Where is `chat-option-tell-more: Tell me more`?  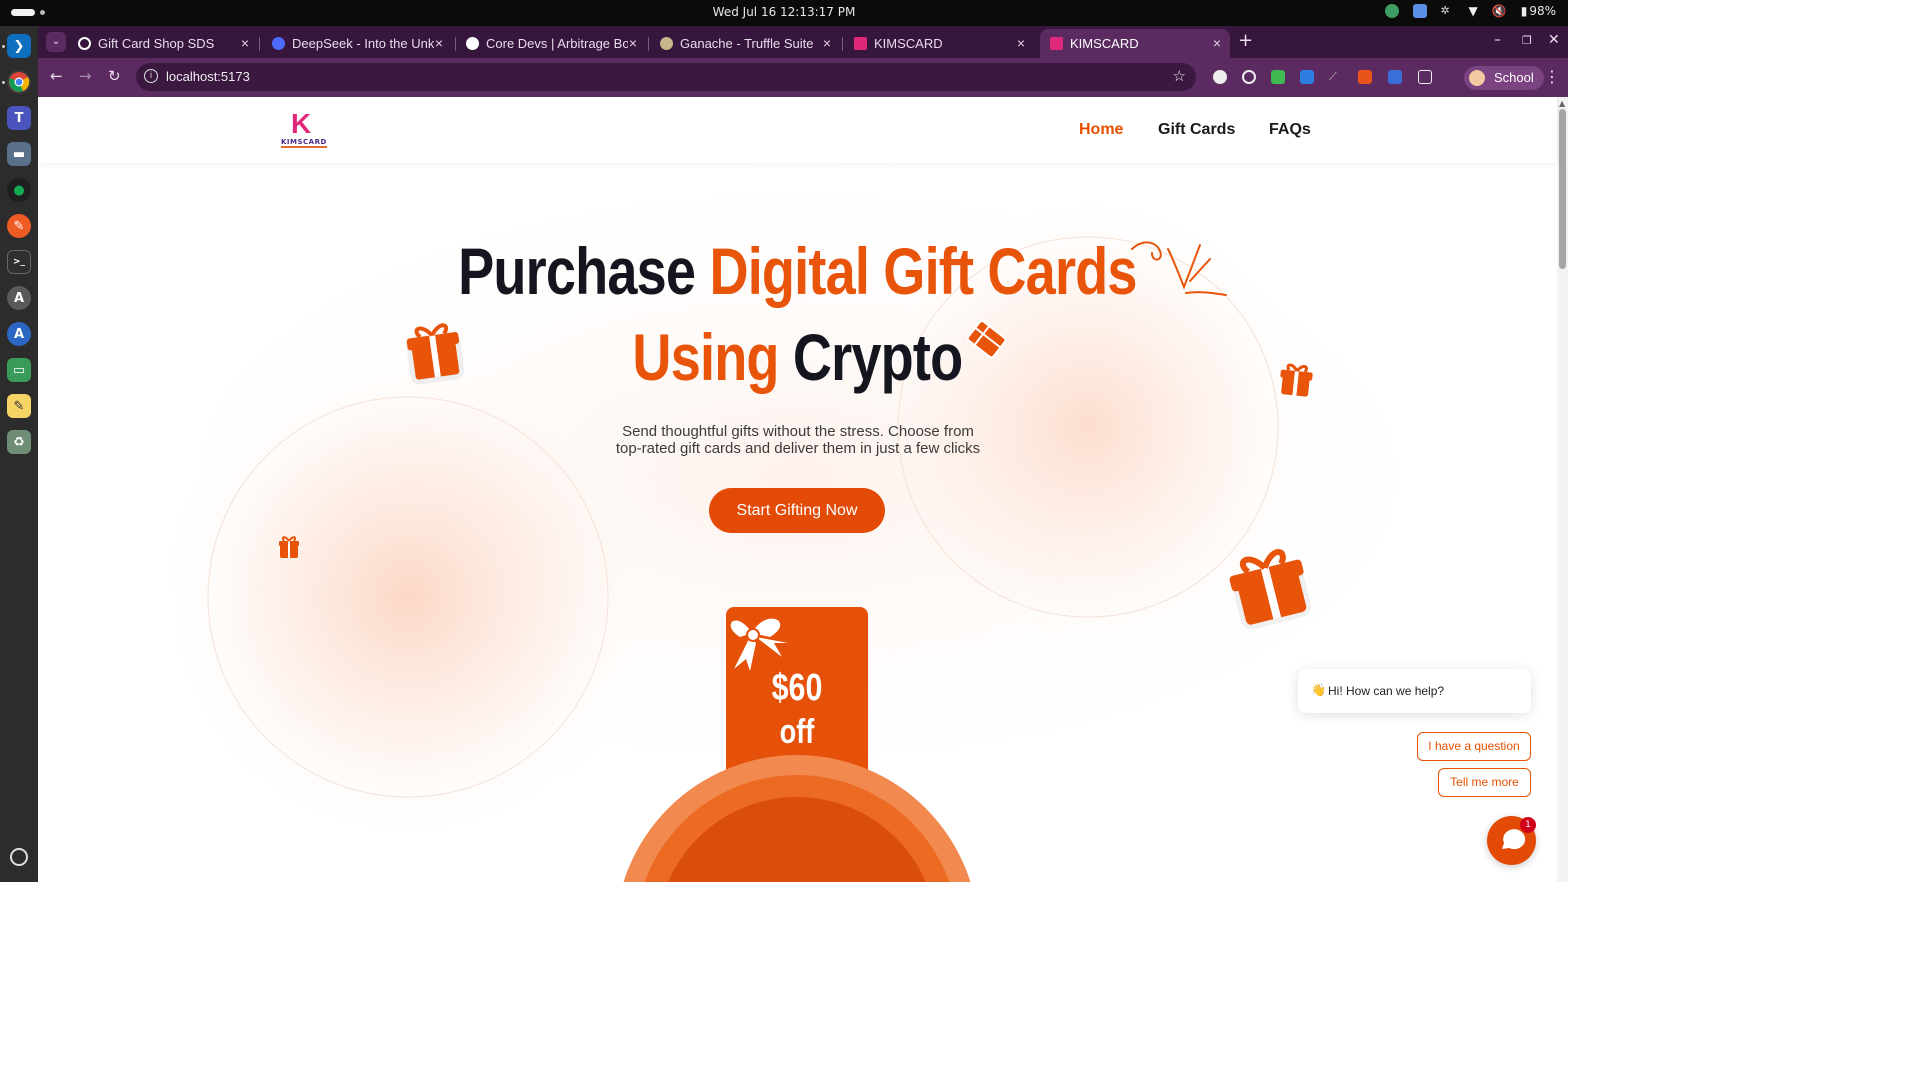 chat-option-tell-more: Tell me more is located at coordinates (1484, 782).